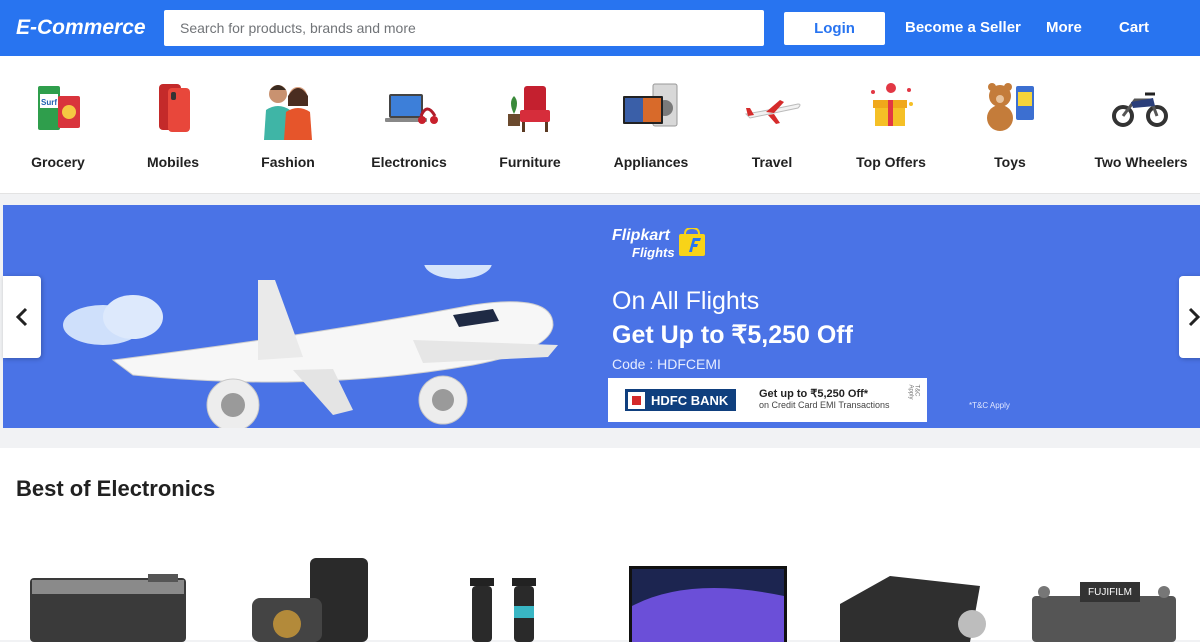 This screenshot has height=642, width=1200. Describe the element at coordinates (1064, 28) in the screenshot. I see `more-menu: More` at that location.